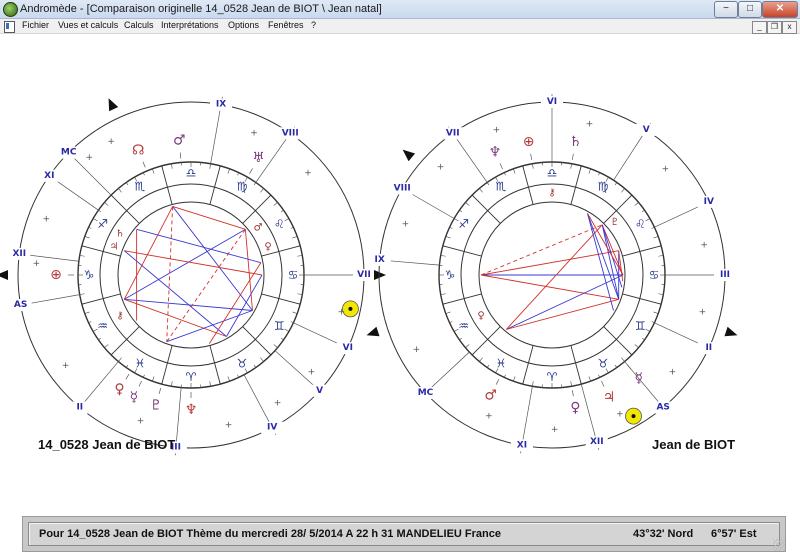 The width and height of the screenshot is (800, 554). Describe the element at coordinates (156, 405) in the screenshot. I see `left-outer-planet-6: ♇` at that location.